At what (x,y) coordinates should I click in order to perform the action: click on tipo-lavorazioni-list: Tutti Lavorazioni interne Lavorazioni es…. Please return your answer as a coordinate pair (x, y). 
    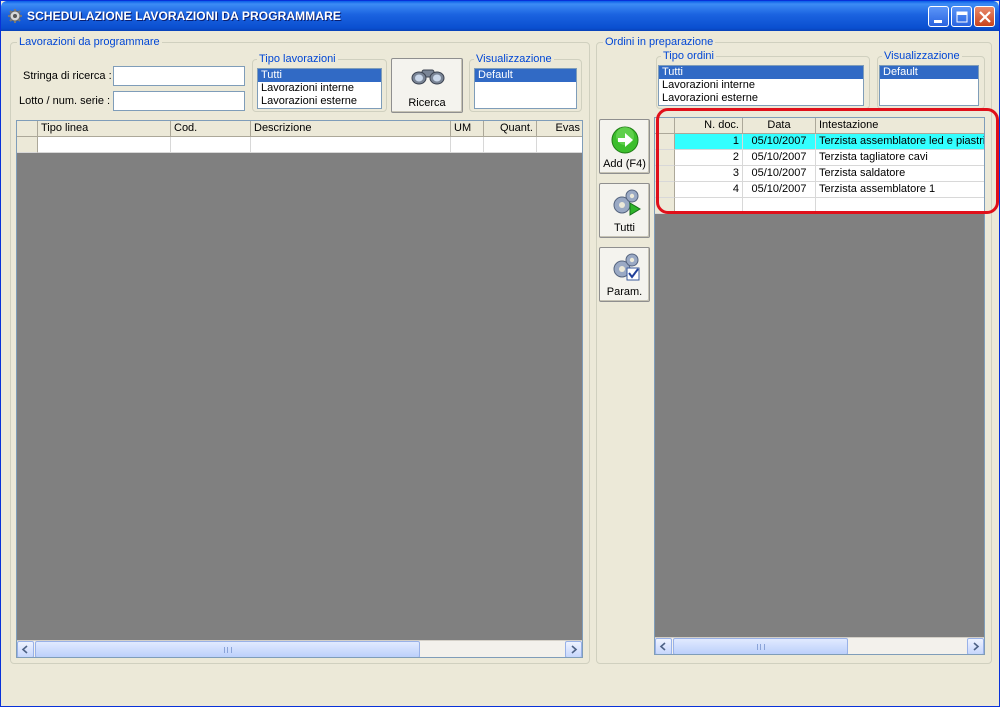
    Looking at the image, I should click on (319, 88).